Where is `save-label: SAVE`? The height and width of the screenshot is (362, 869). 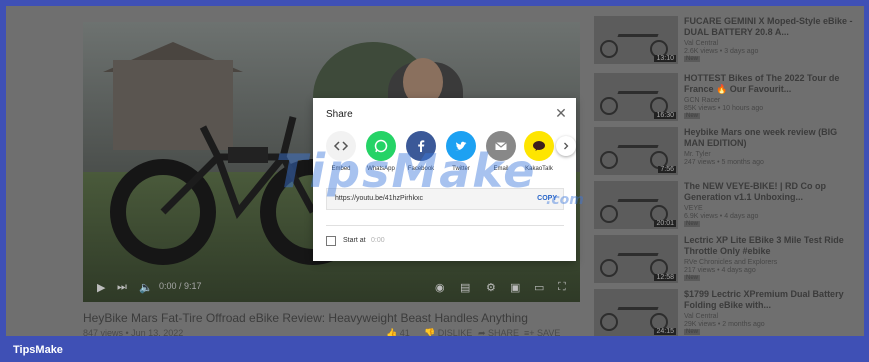
save-label: SAVE is located at coordinates (549, 332).